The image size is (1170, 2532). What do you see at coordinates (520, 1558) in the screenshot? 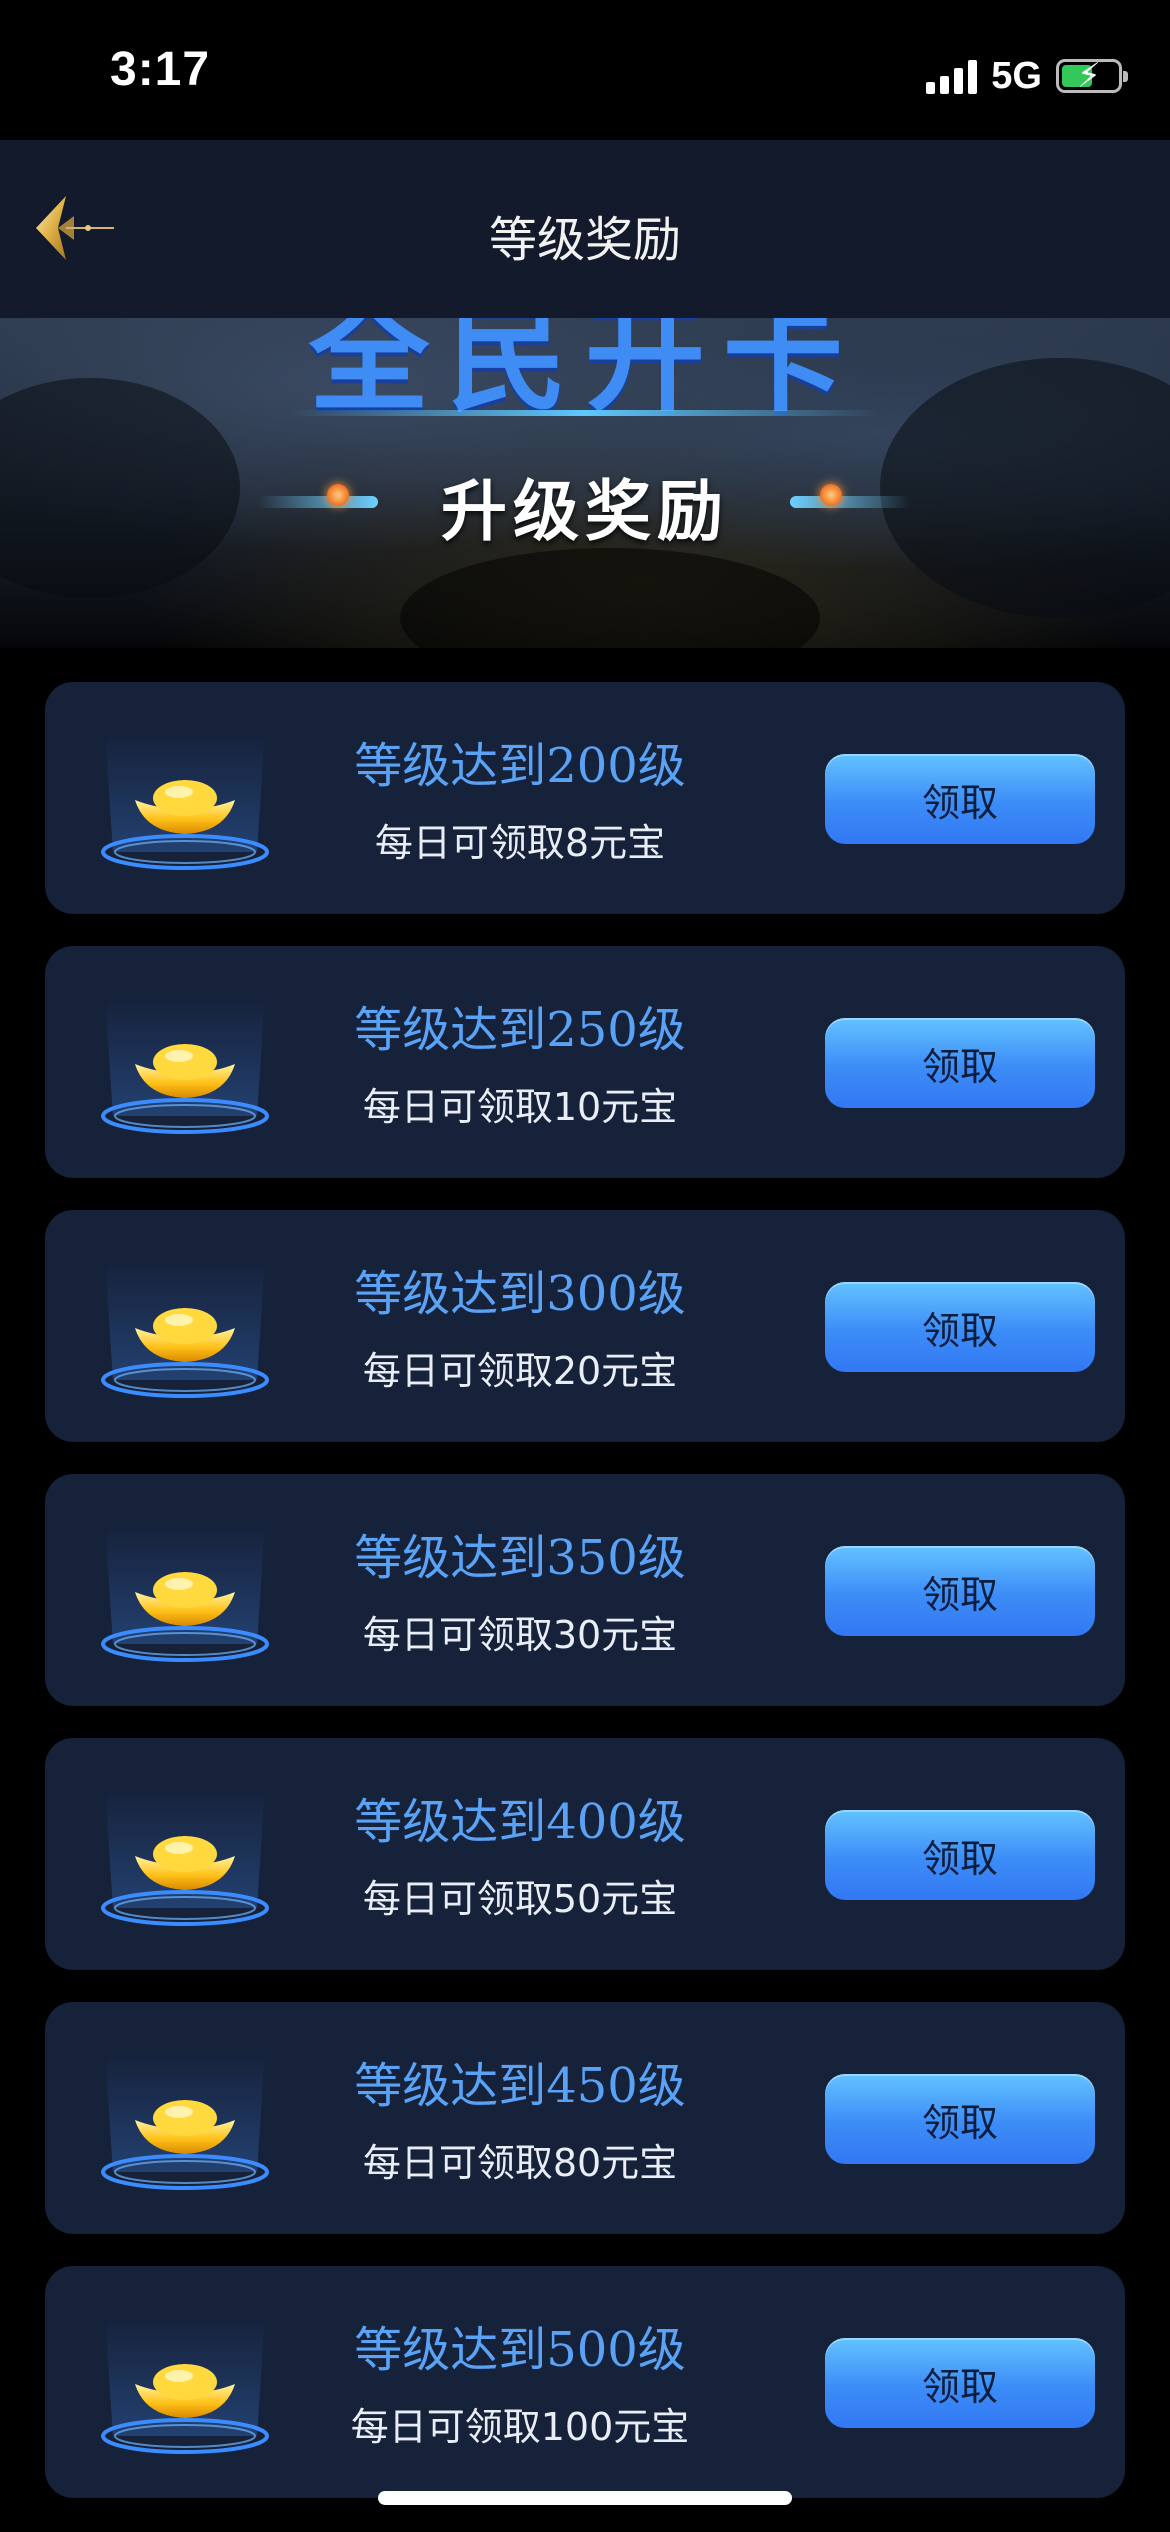
I see `reward-title: 等级达到350级` at bounding box center [520, 1558].